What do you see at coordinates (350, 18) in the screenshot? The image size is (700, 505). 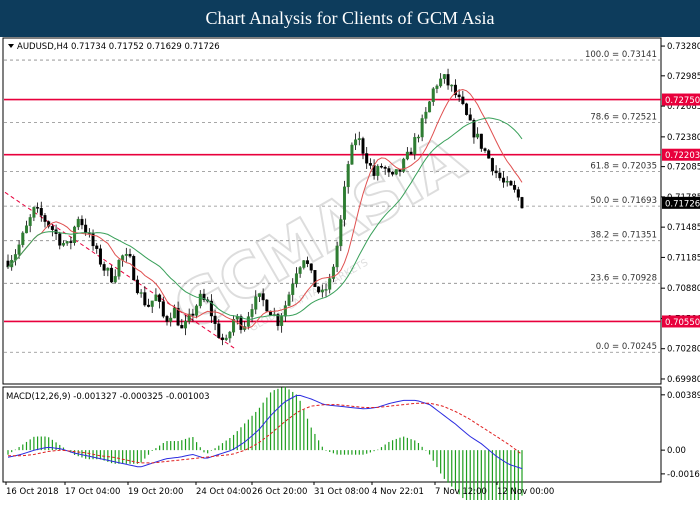 I see `banner-title: Chart Analysis for Clients of GCM Asia` at bounding box center [350, 18].